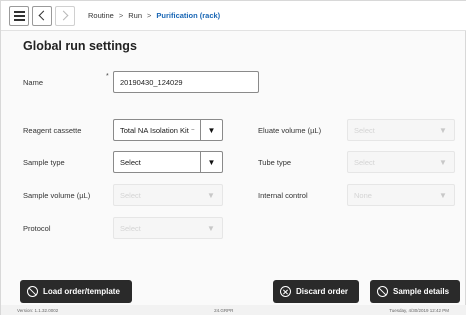  What do you see at coordinates (364, 130) in the screenshot?
I see `eluate-volume-value: Select` at bounding box center [364, 130].